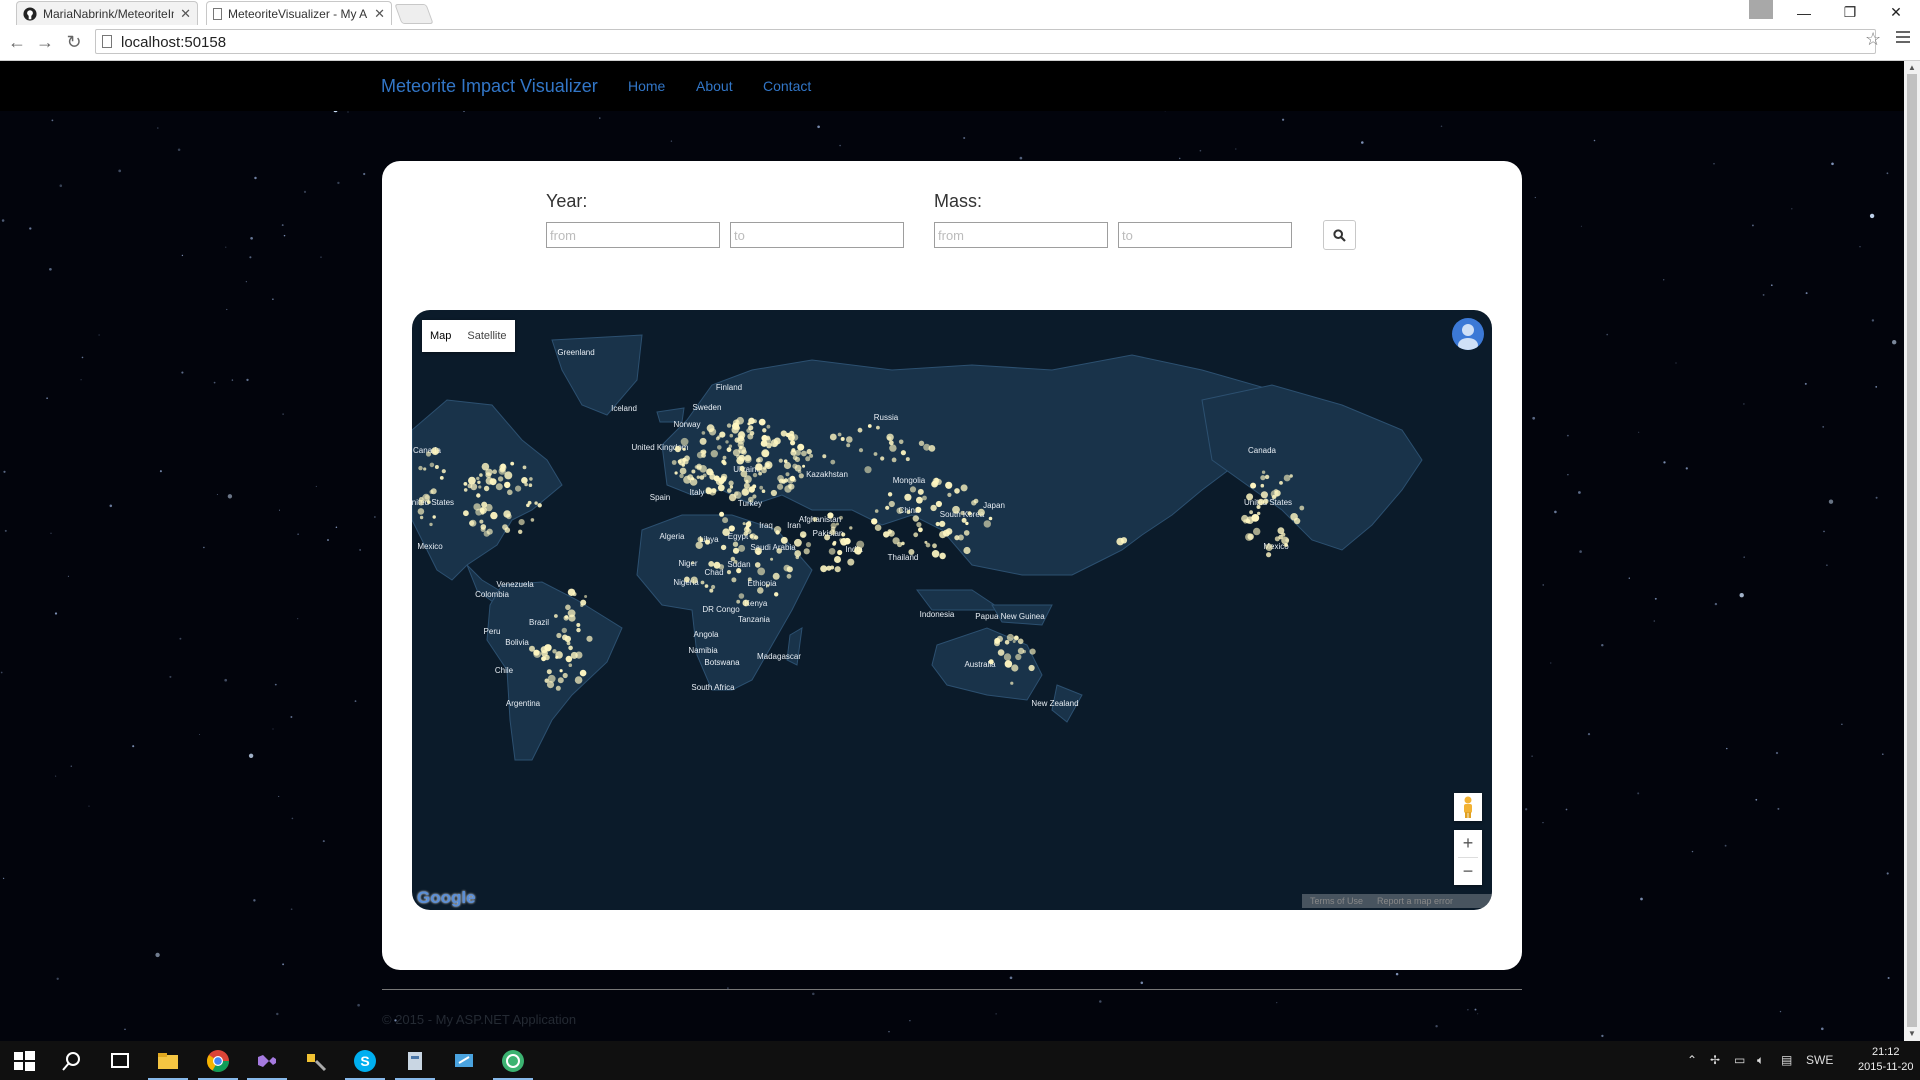 The image size is (1920, 1080). What do you see at coordinates (1468, 334) in the screenshot?
I see `user-avatar-icon` at bounding box center [1468, 334].